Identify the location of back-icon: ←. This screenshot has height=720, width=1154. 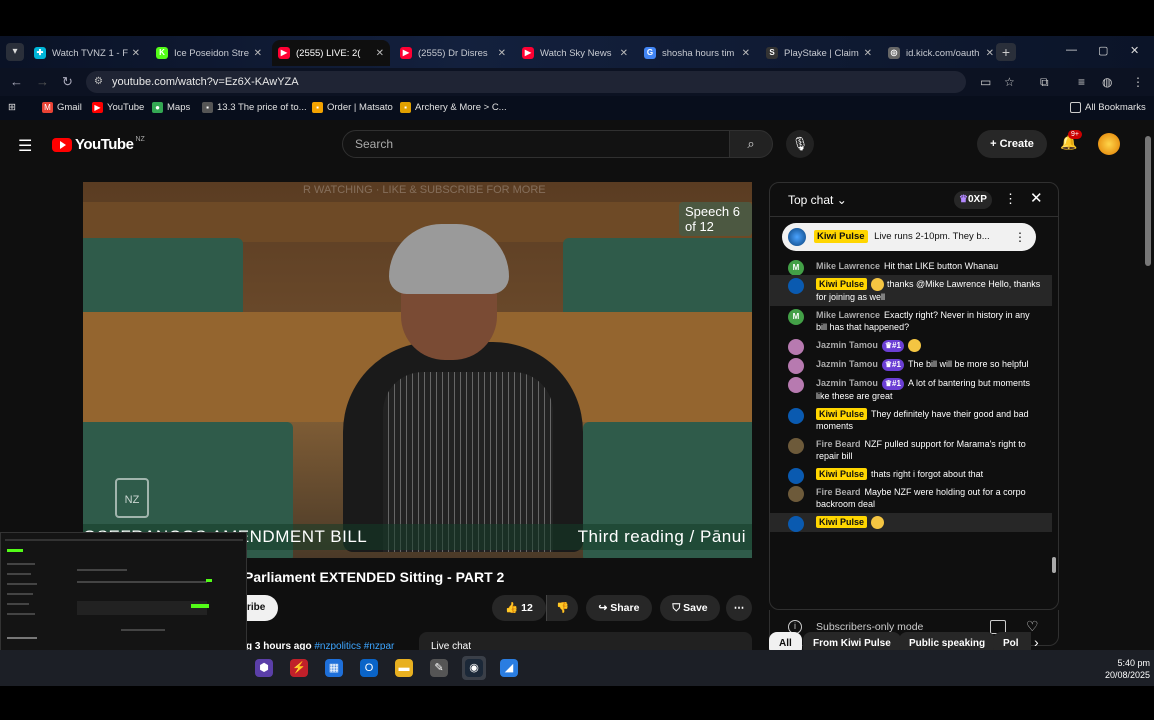
(16, 81).